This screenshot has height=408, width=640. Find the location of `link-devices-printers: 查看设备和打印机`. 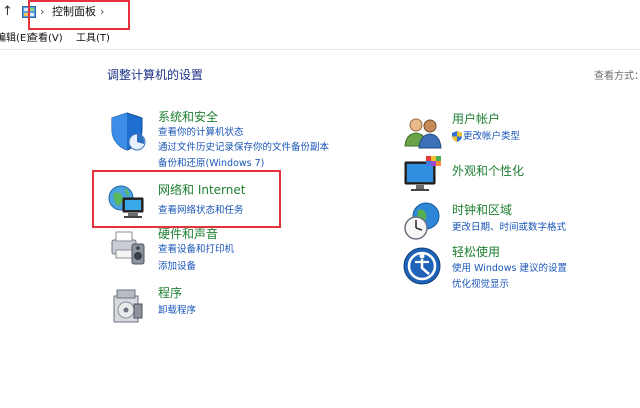

link-devices-printers: 查看设备和打印机 is located at coordinates (196, 250).